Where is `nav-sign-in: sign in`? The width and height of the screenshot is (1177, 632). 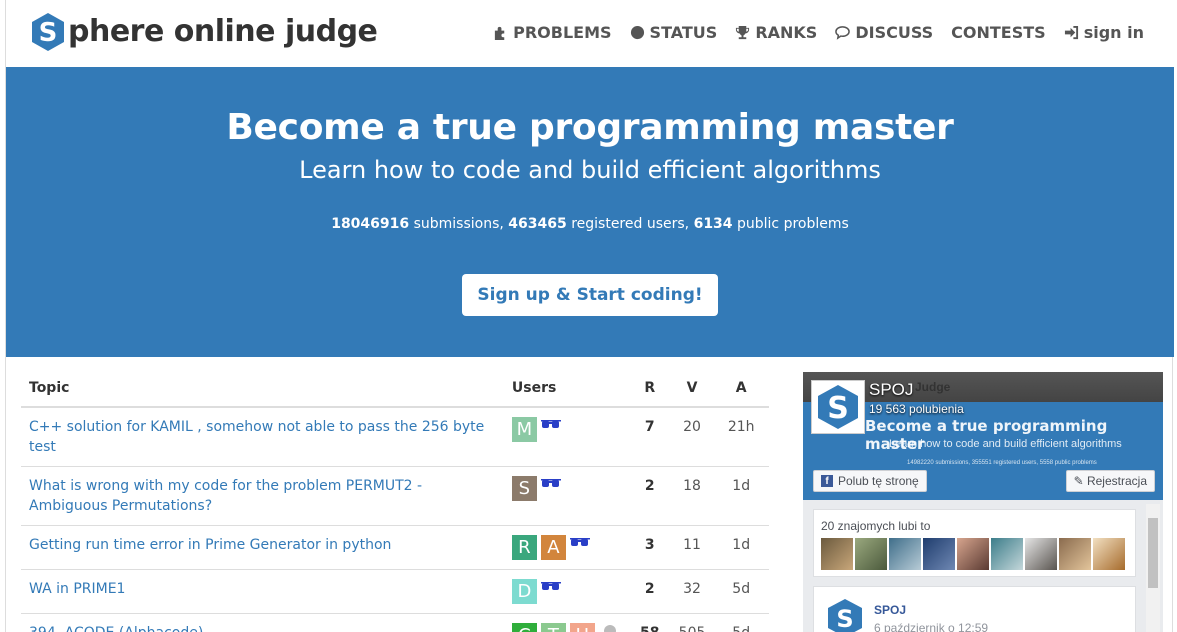
nav-sign-in: sign in is located at coordinates (1104, 32).